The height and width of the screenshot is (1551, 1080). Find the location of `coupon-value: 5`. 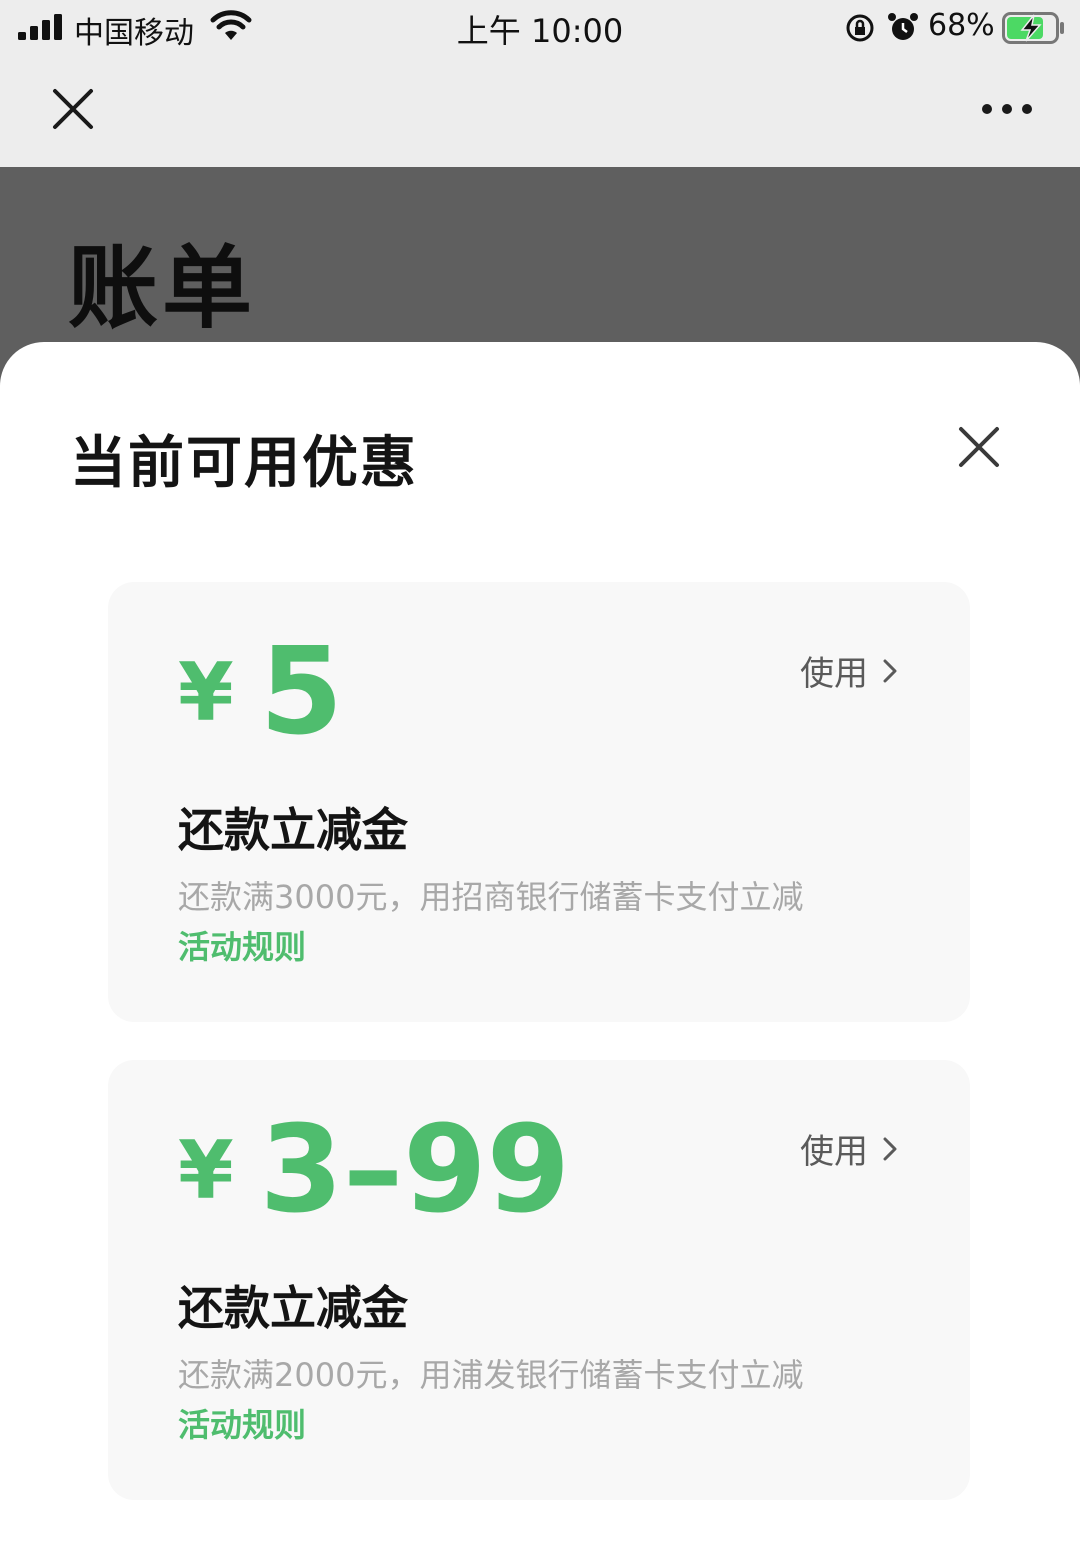

coupon-value: 5 is located at coordinates (301, 692).